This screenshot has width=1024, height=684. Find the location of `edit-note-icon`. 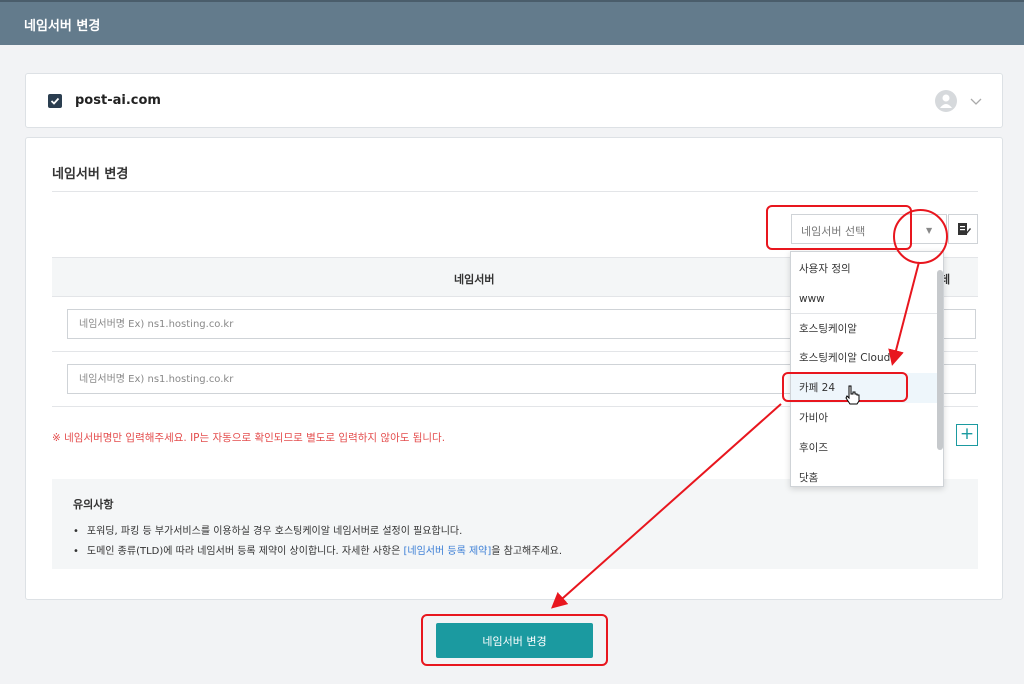

edit-note-icon is located at coordinates (964, 229).